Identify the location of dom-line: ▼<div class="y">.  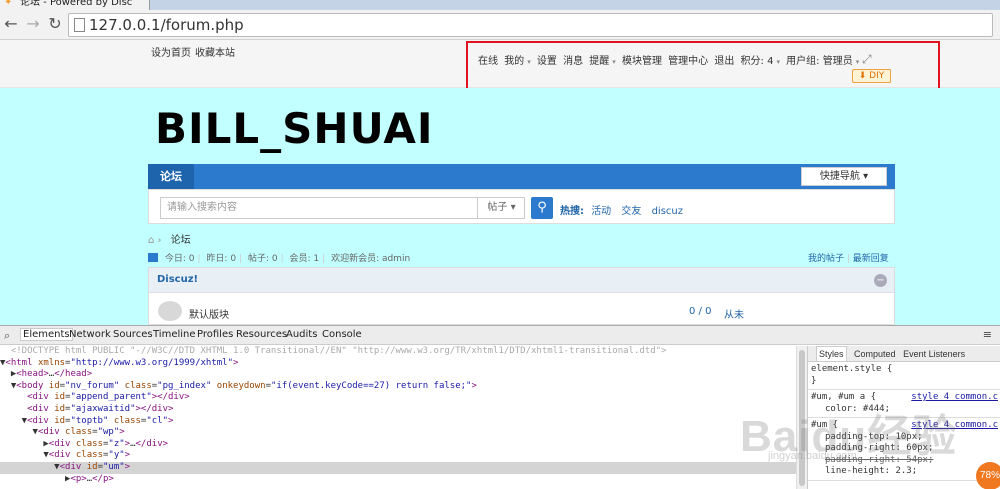
(403, 456).